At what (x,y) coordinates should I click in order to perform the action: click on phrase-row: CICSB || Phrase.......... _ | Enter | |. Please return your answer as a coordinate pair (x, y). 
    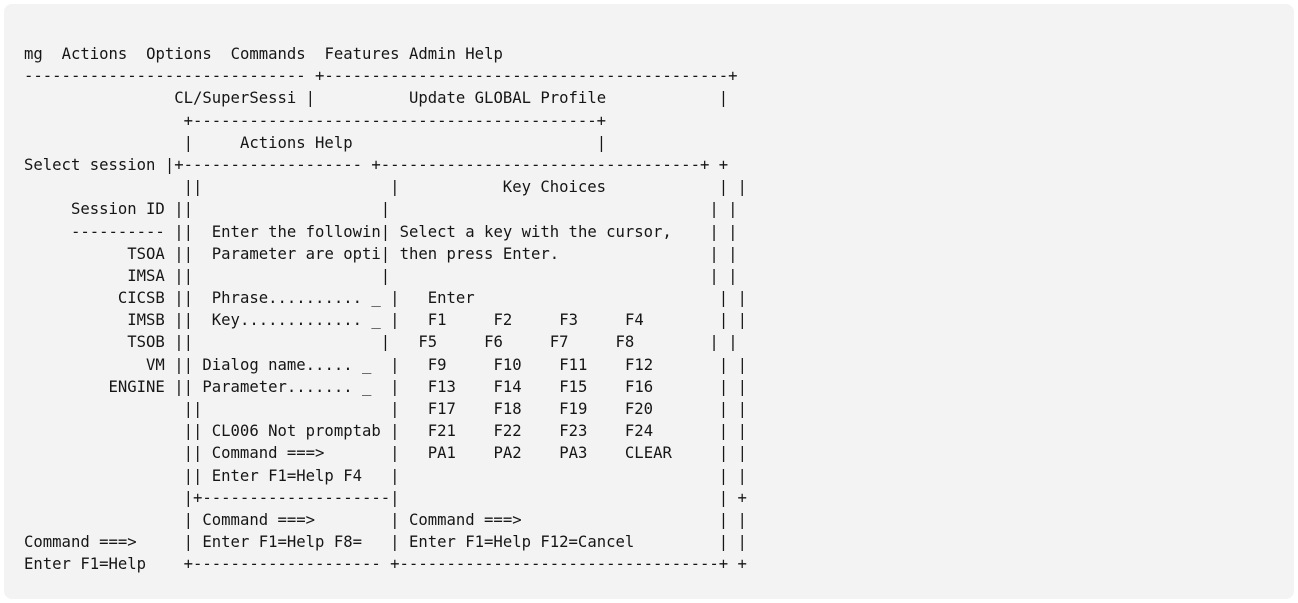
    Looking at the image, I should click on (385, 298).